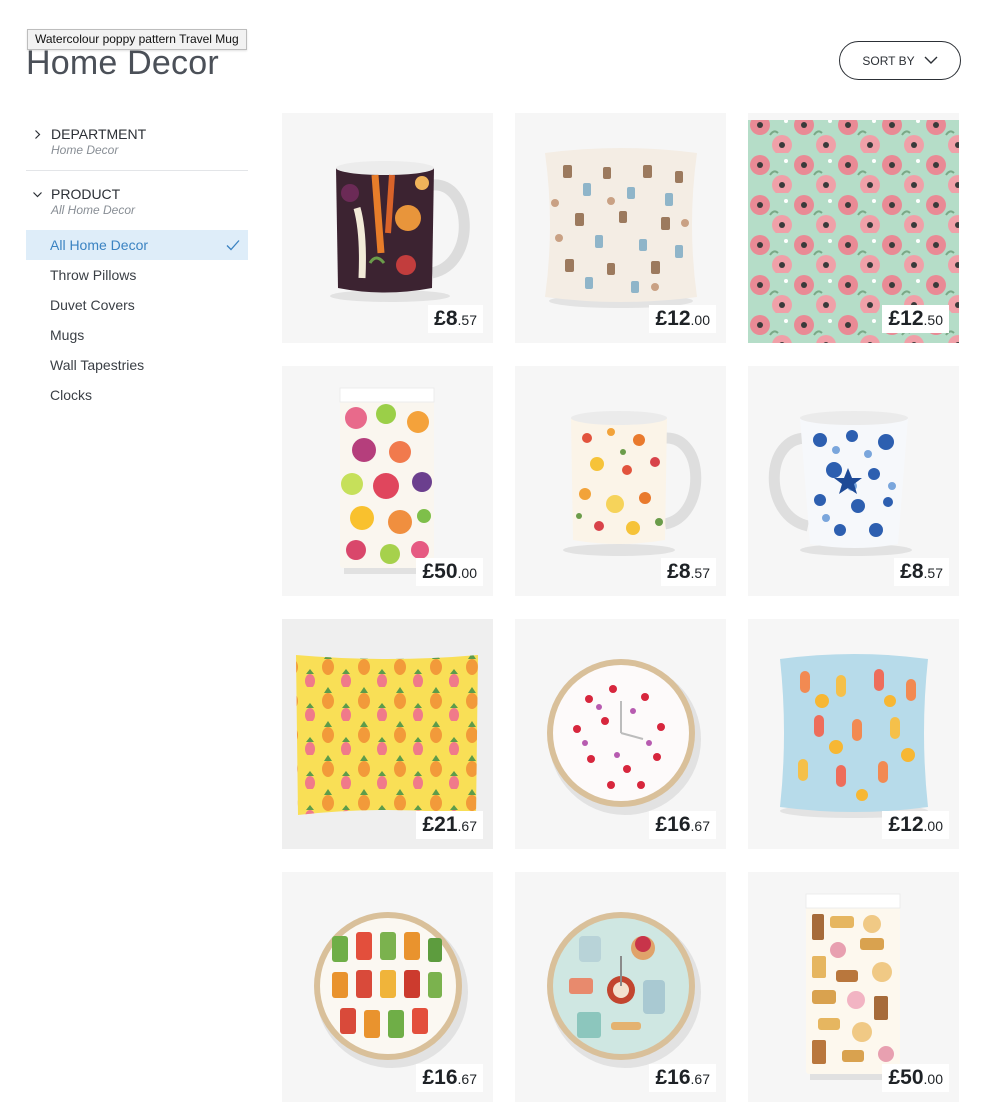  I want to click on product-filter-value: All Home Decor, so click(93, 210).